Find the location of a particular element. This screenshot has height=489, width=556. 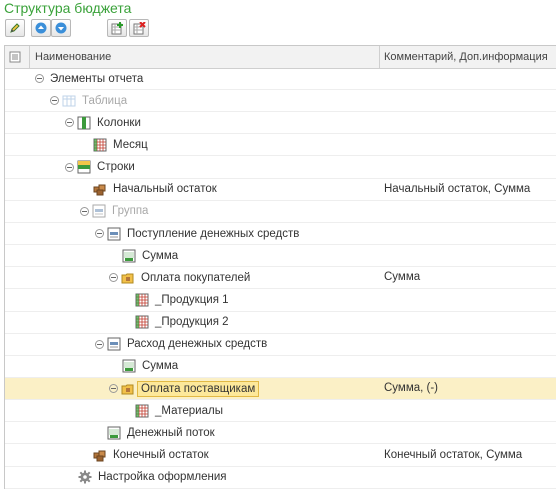

delete-button is located at coordinates (139, 28).